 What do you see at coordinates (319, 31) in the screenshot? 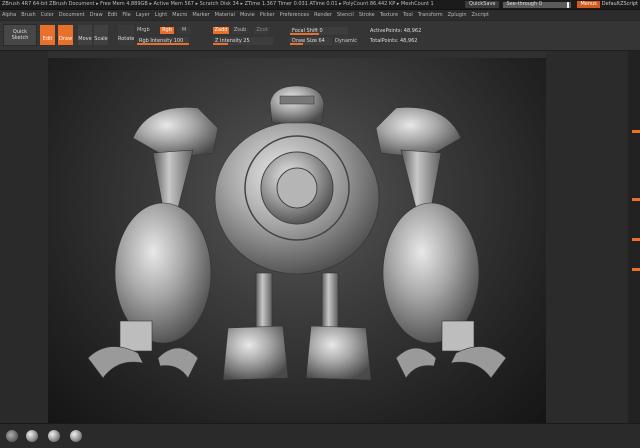
I see `focal-shift-slider: Focal Shift 0` at bounding box center [319, 31].